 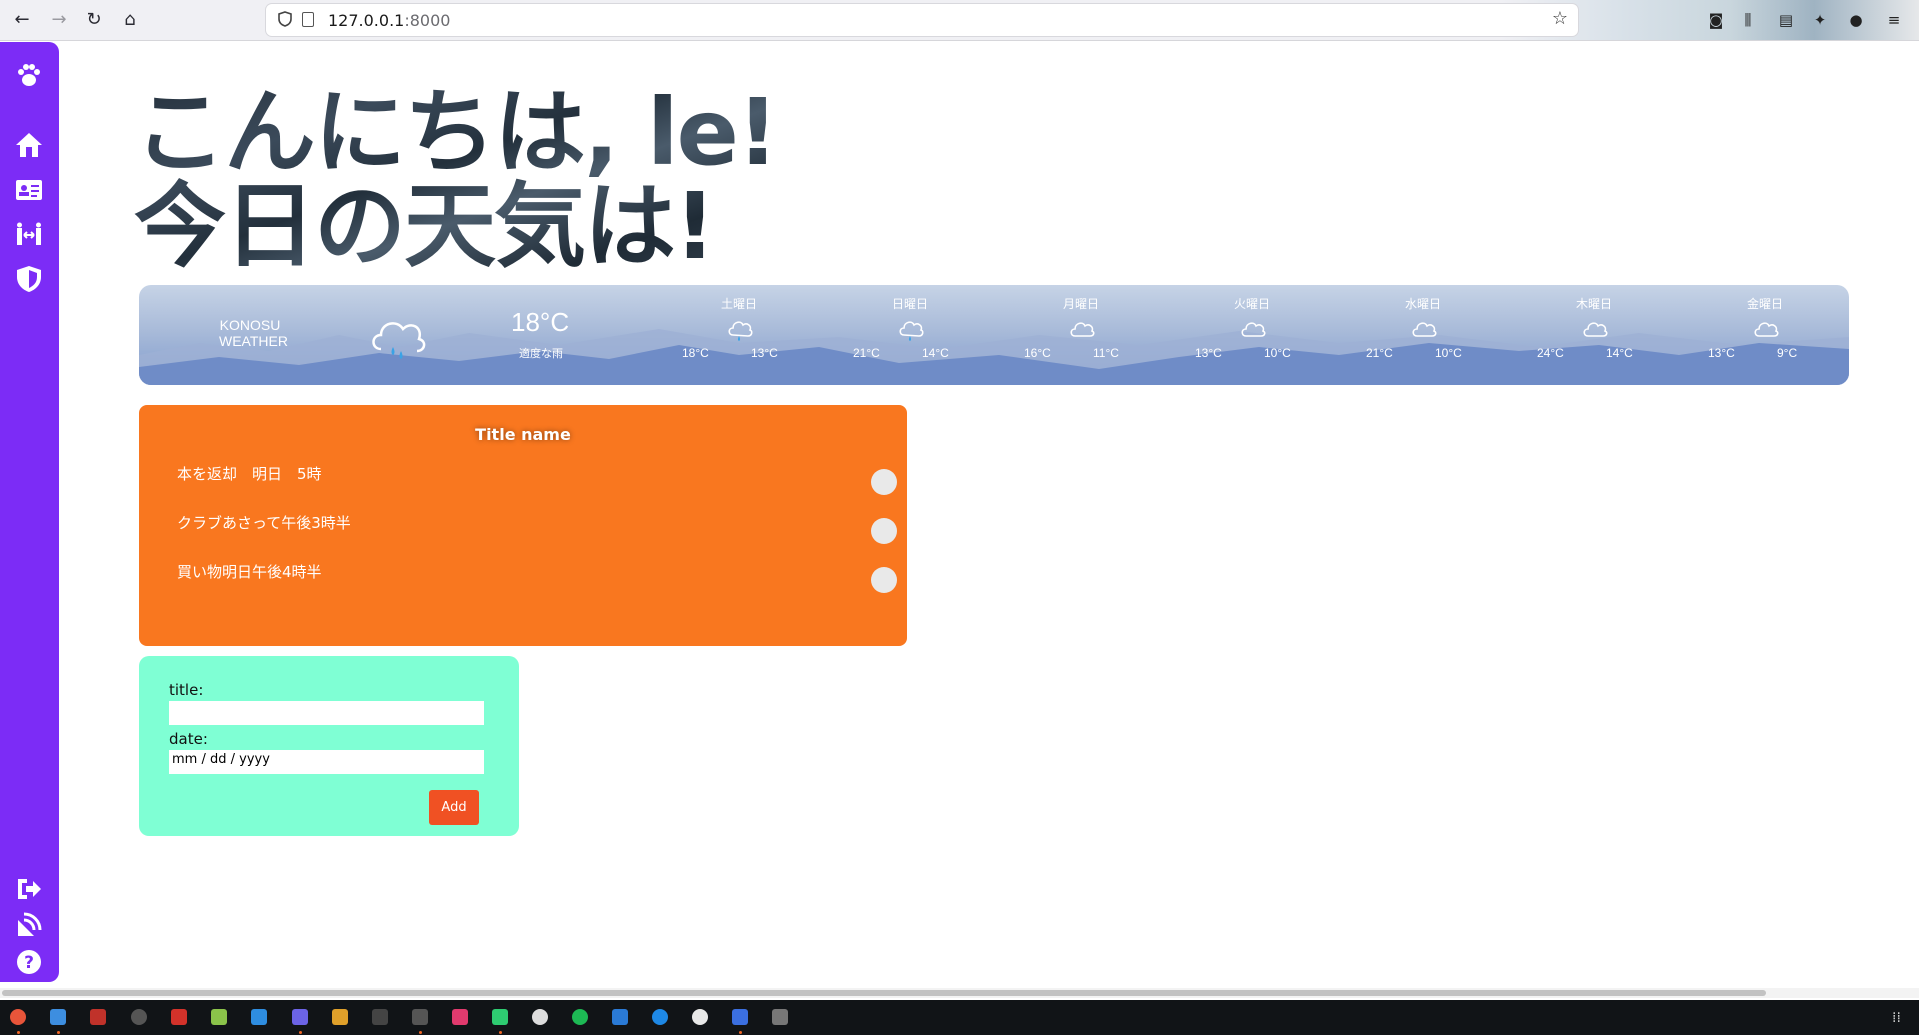 I want to click on day-low: 11°C, so click(x=1106, y=353).